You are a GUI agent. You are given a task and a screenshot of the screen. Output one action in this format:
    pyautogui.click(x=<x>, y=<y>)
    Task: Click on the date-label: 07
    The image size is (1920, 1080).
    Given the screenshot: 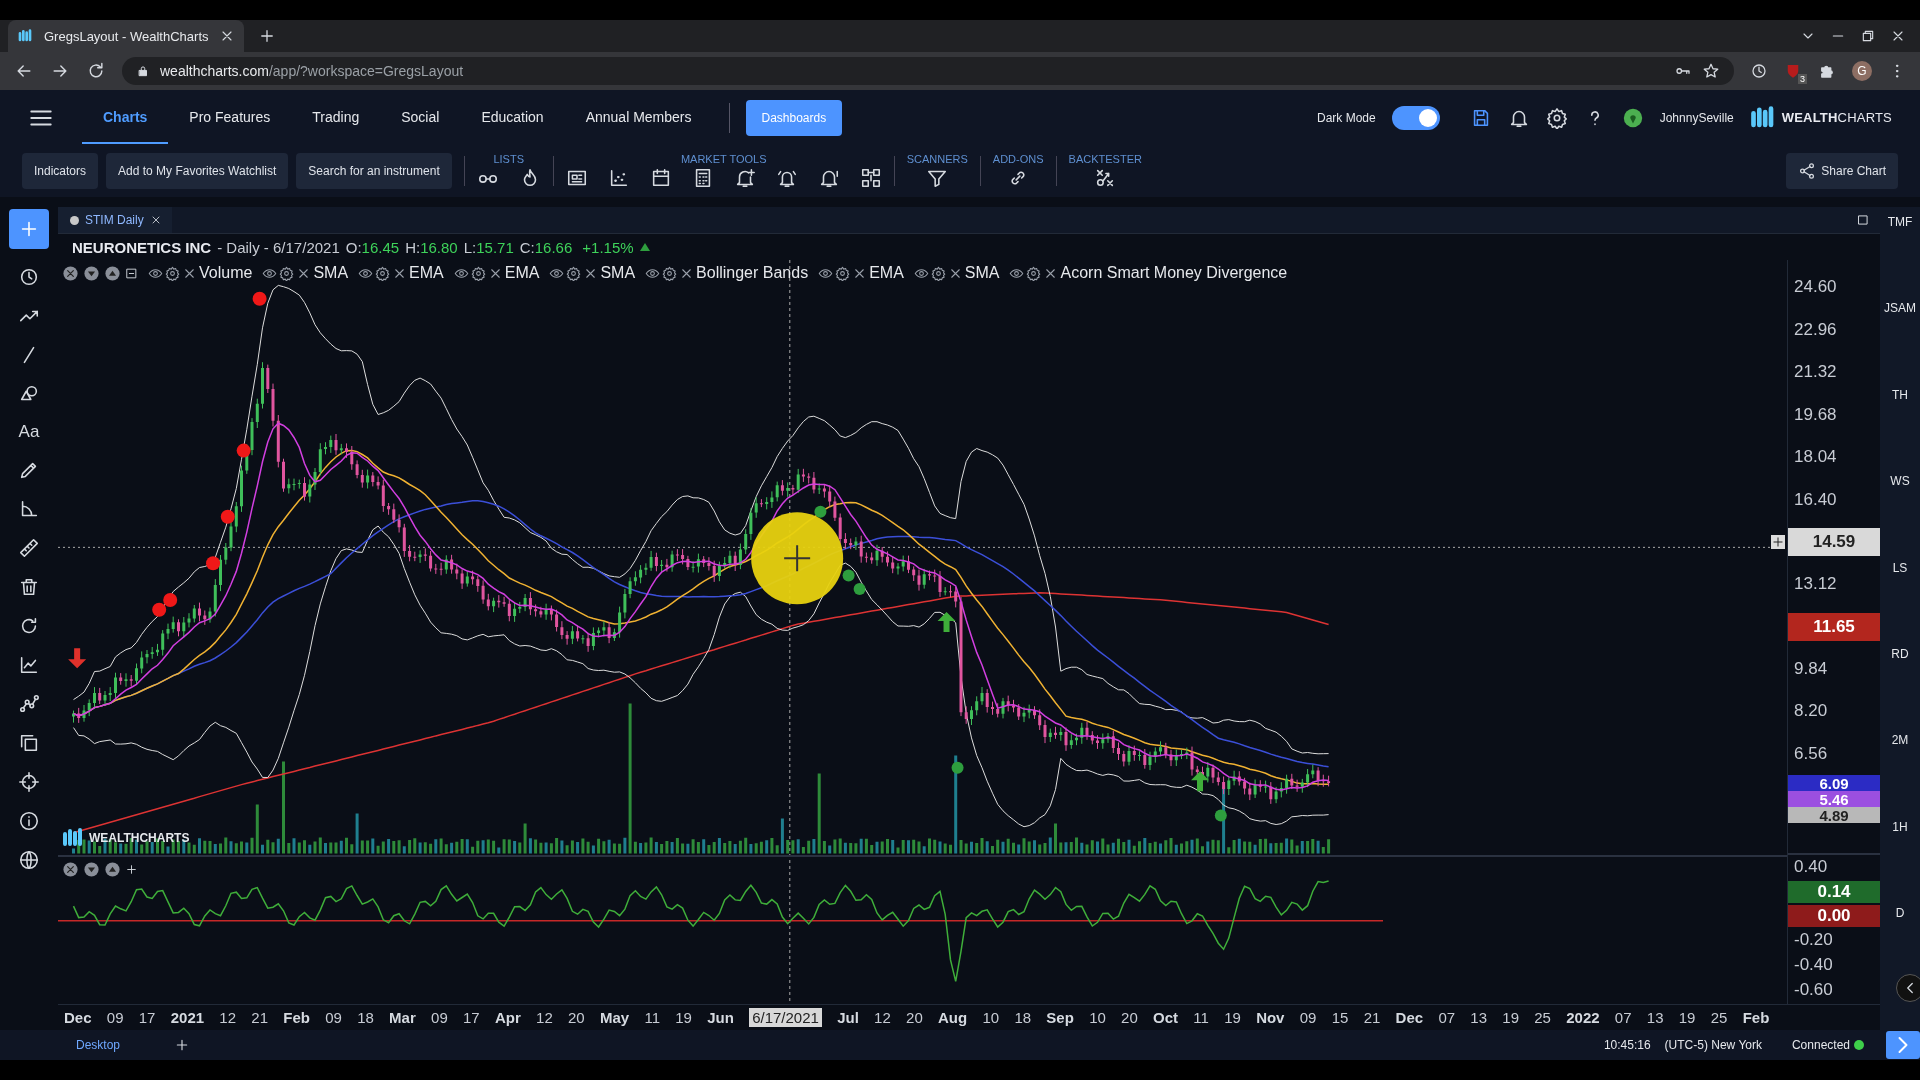 What is the action you would take?
    pyautogui.click(x=1447, y=1017)
    